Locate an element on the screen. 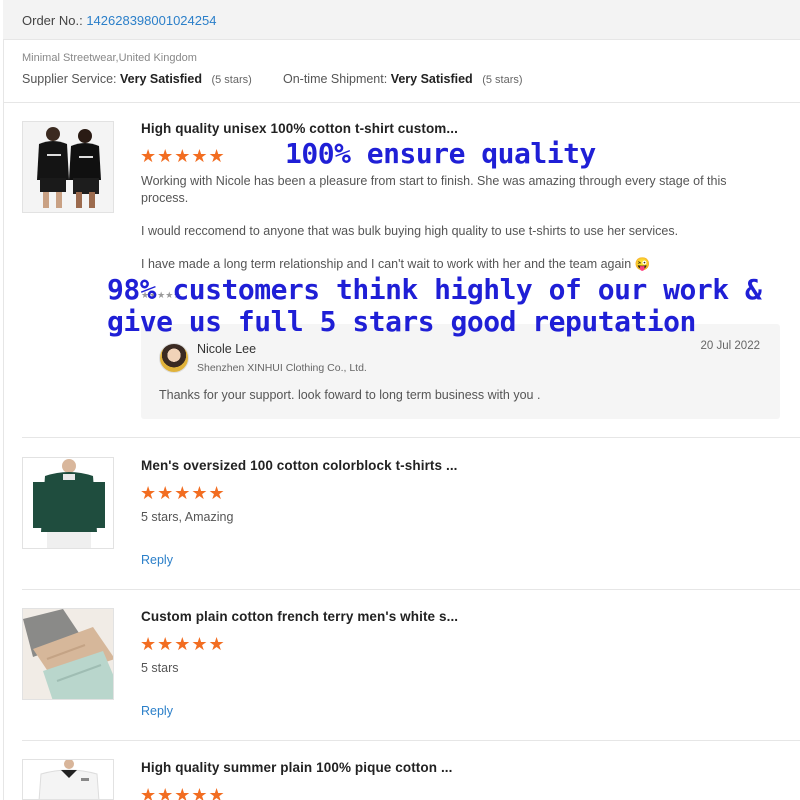 The height and width of the screenshot is (800, 800). green-sweater-image is located at coordinates (68, 503).